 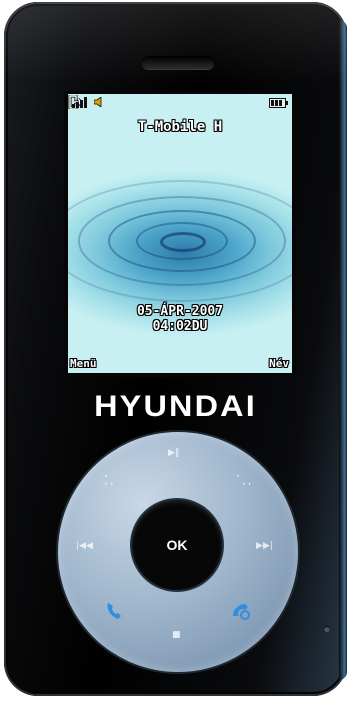 I want to click on previous-track-label: |◀◀, so click(x=84, y=546).